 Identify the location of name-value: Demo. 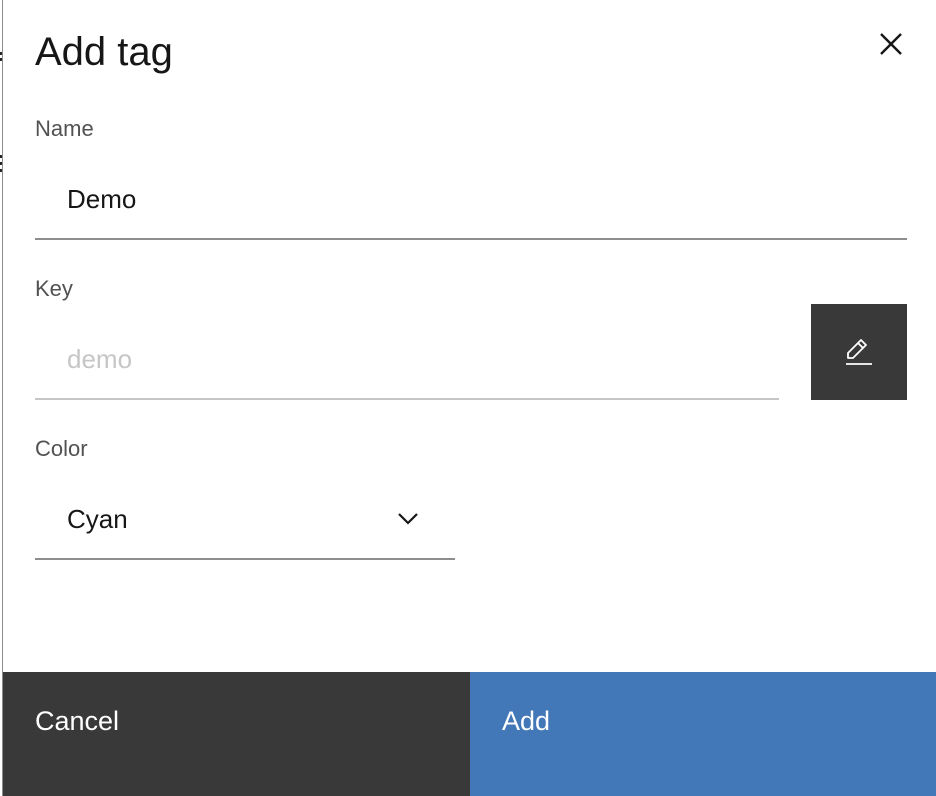
(102, 198).